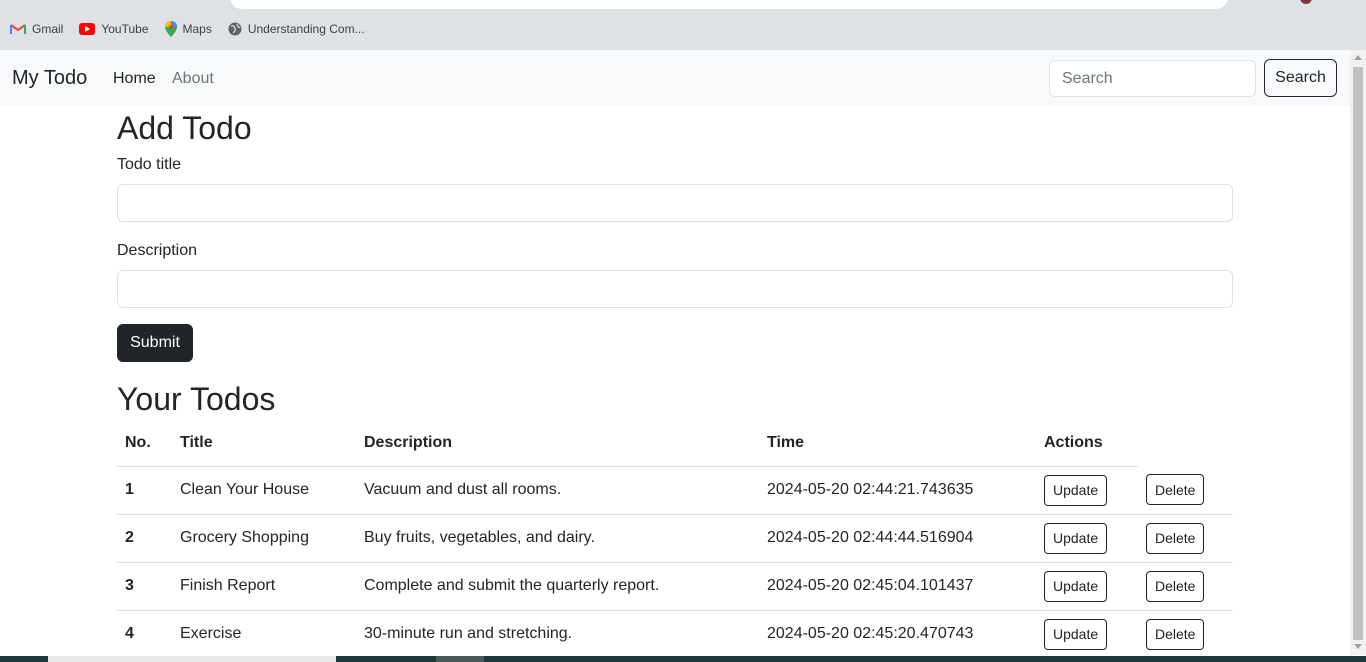  I want to click on address-bar, so click(729, 4).